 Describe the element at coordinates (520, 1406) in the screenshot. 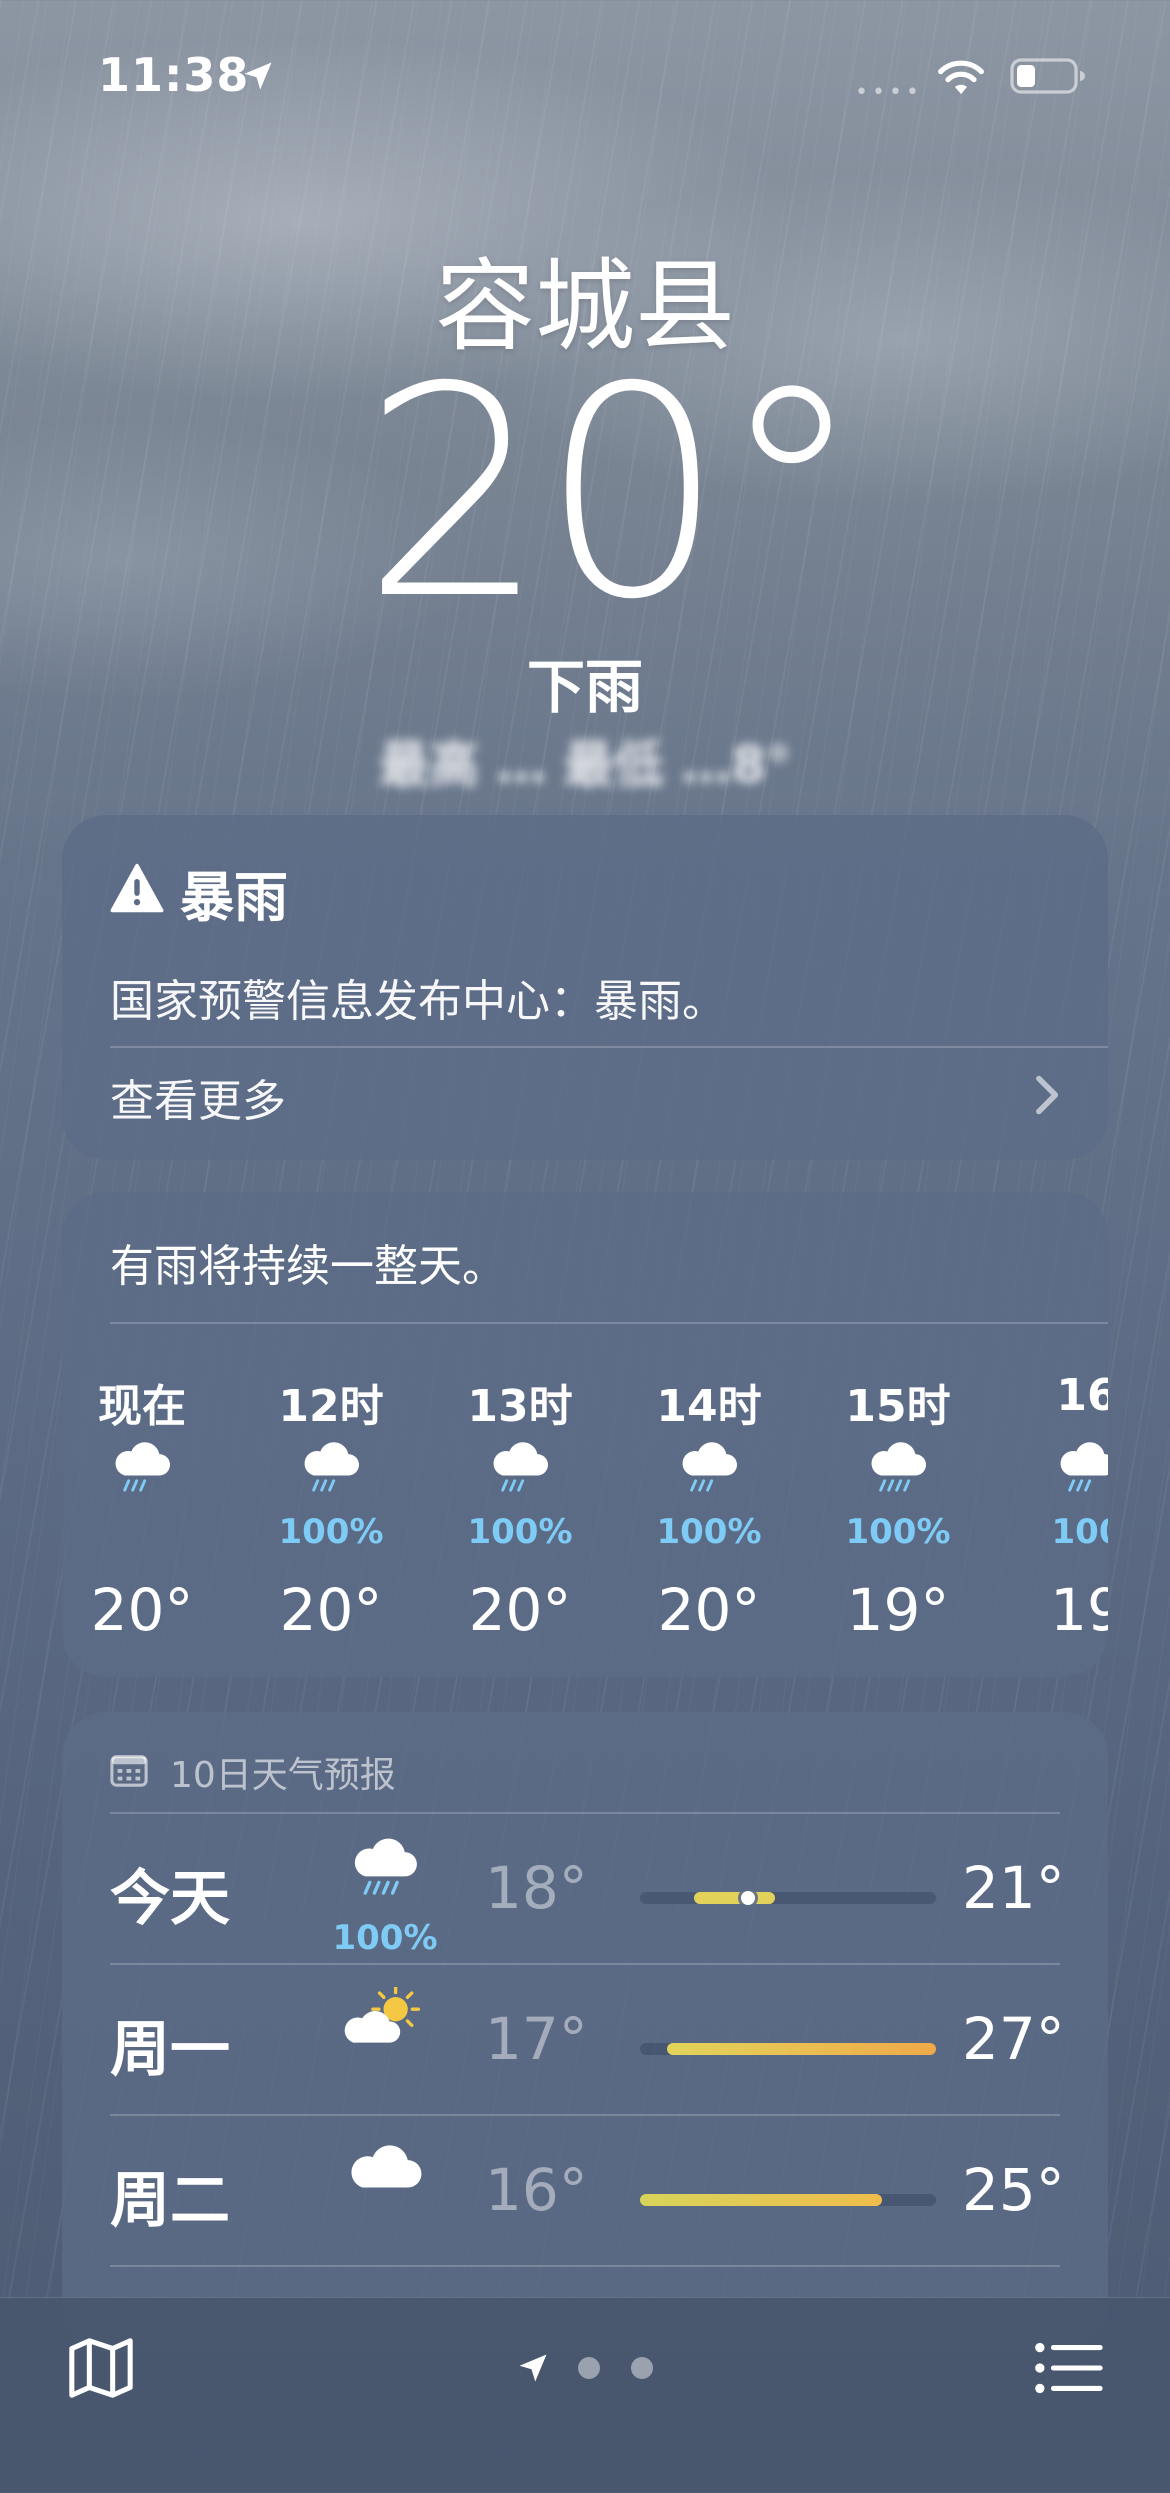

I see `hour-label: 13时` at that location.